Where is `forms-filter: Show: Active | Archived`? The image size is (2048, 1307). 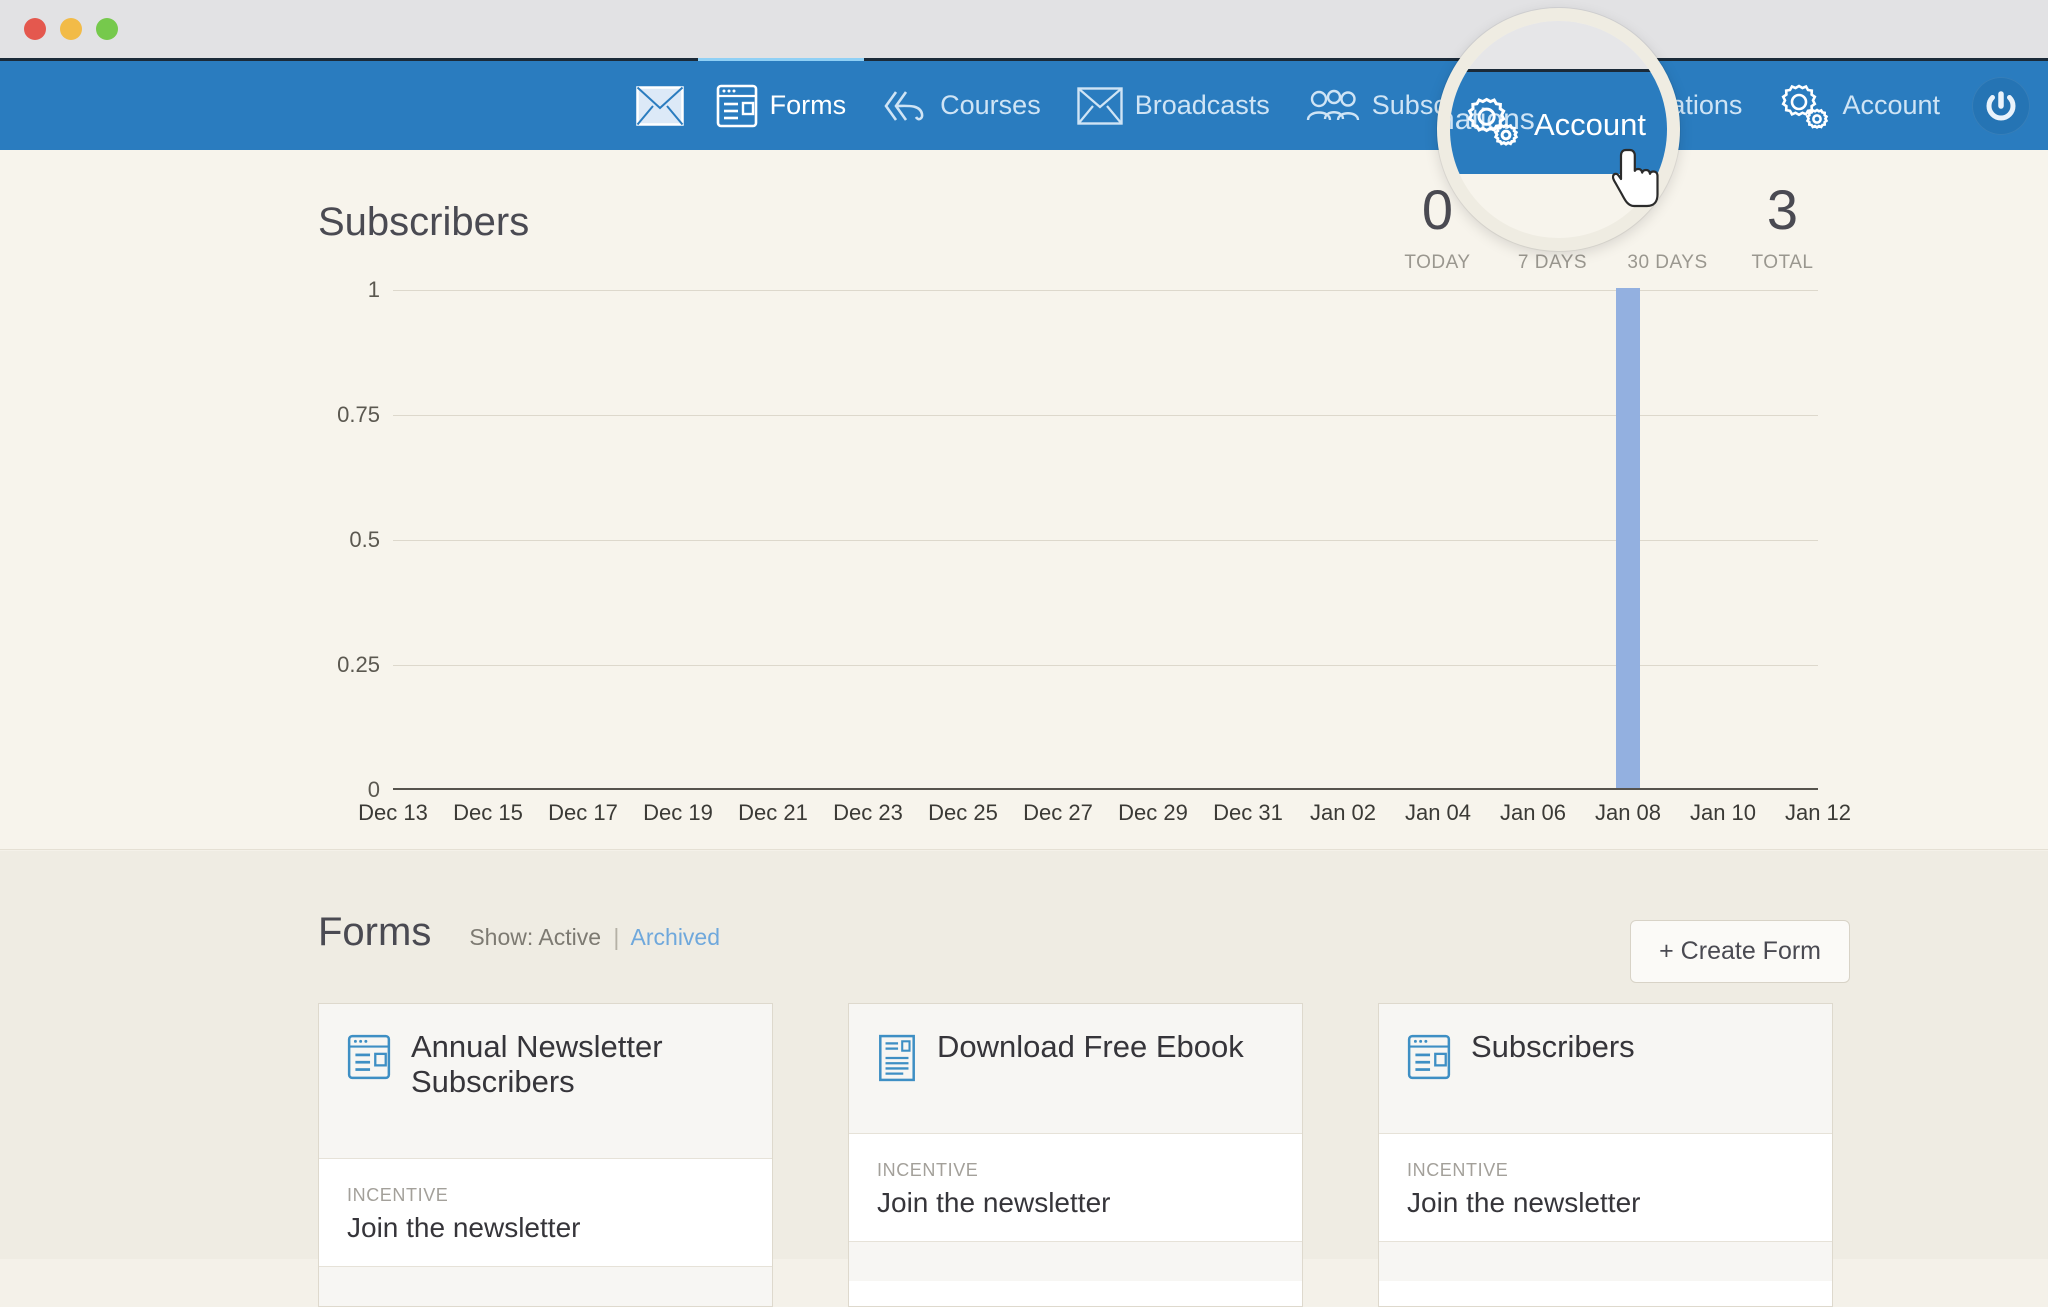 forms-filter: Show: Active | Archived is located at coordinates (594, 937).